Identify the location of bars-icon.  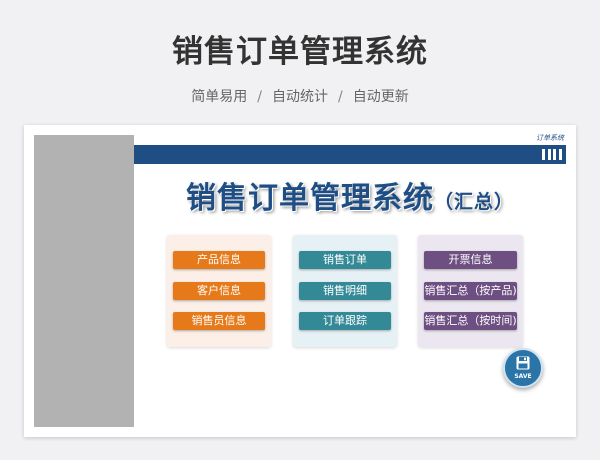
(552, 154).